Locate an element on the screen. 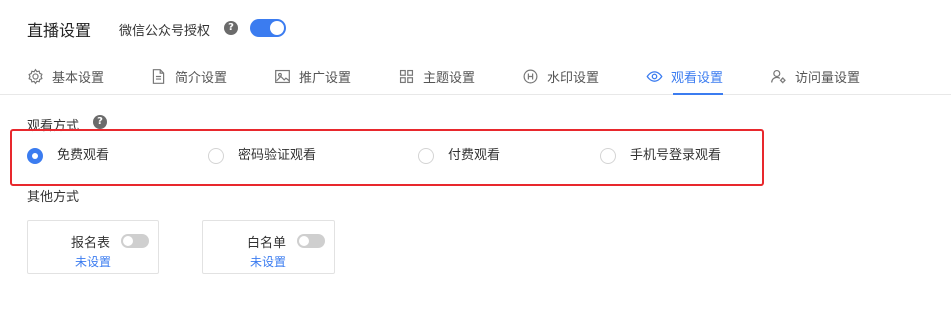  eye-icon is located at coordinates (654, 76).